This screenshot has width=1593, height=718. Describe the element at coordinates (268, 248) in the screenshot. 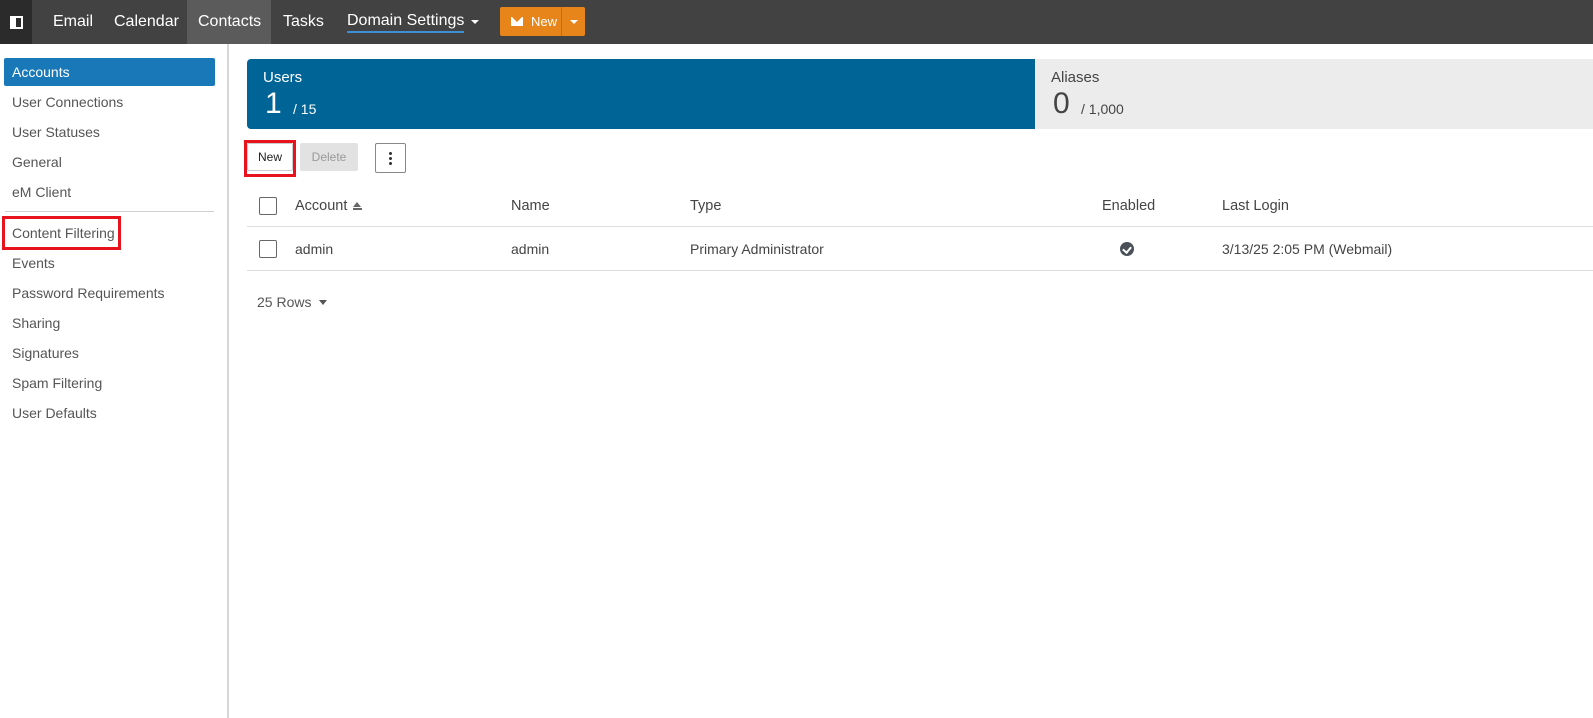

I see `row-checkbox` at that location.